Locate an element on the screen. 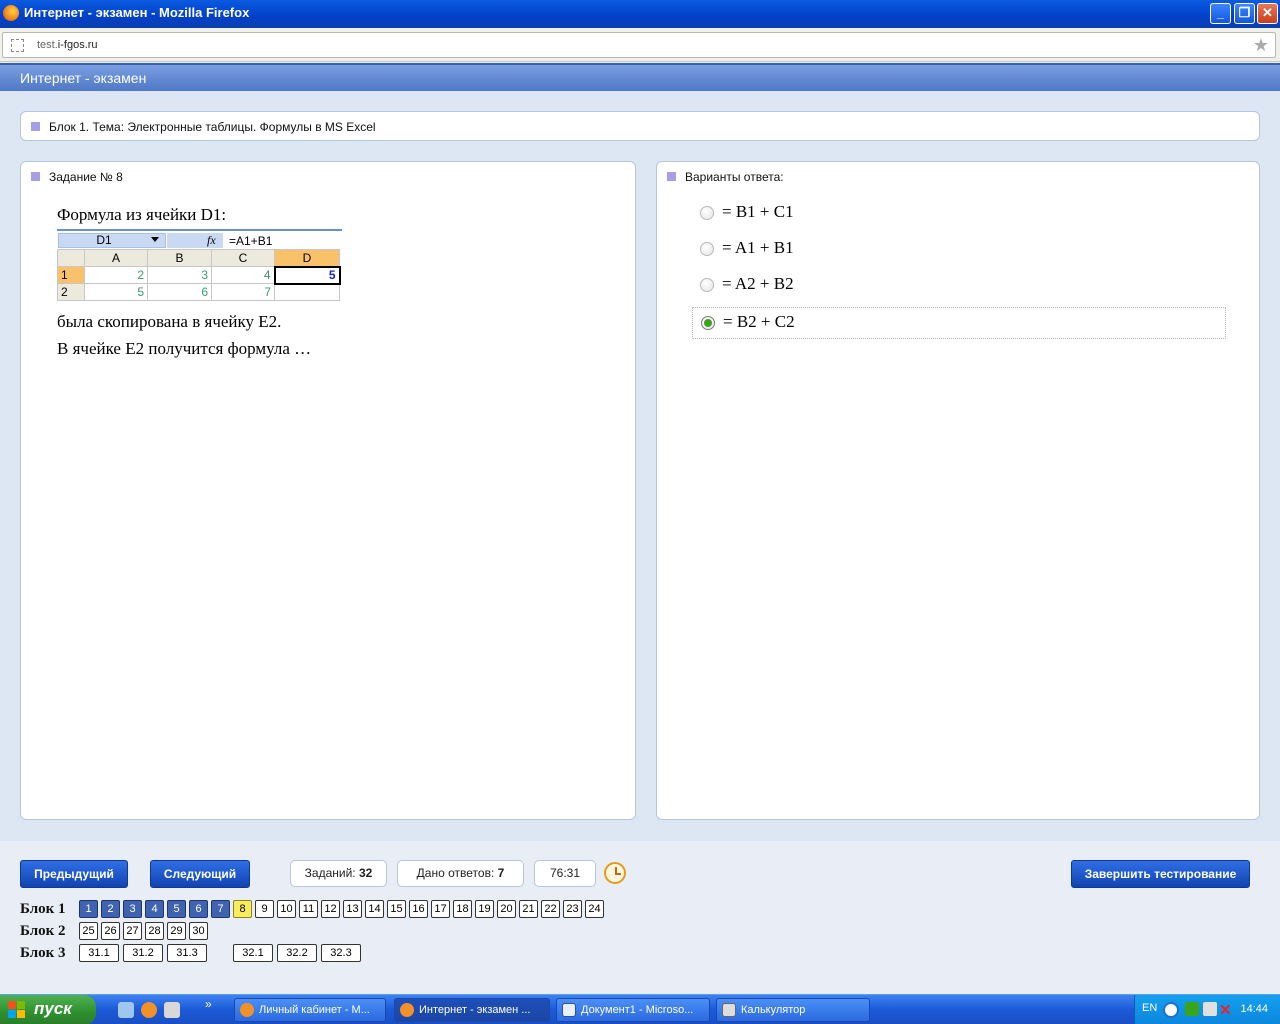 The width and height of the screenshot is (1280, 1024). word-document-icon is located at coordinates (569, 1010).